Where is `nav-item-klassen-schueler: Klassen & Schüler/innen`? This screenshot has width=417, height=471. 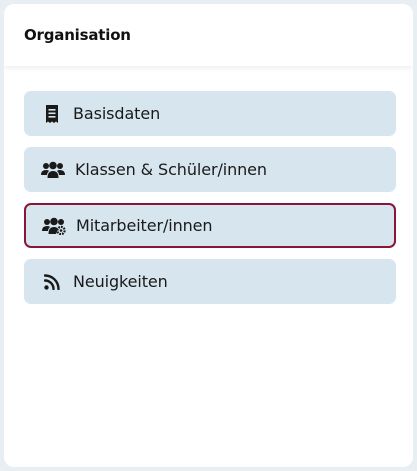
nav-item-klassen-schueler: Klassen & Schüler/innen is located at coordinates (210, 169).